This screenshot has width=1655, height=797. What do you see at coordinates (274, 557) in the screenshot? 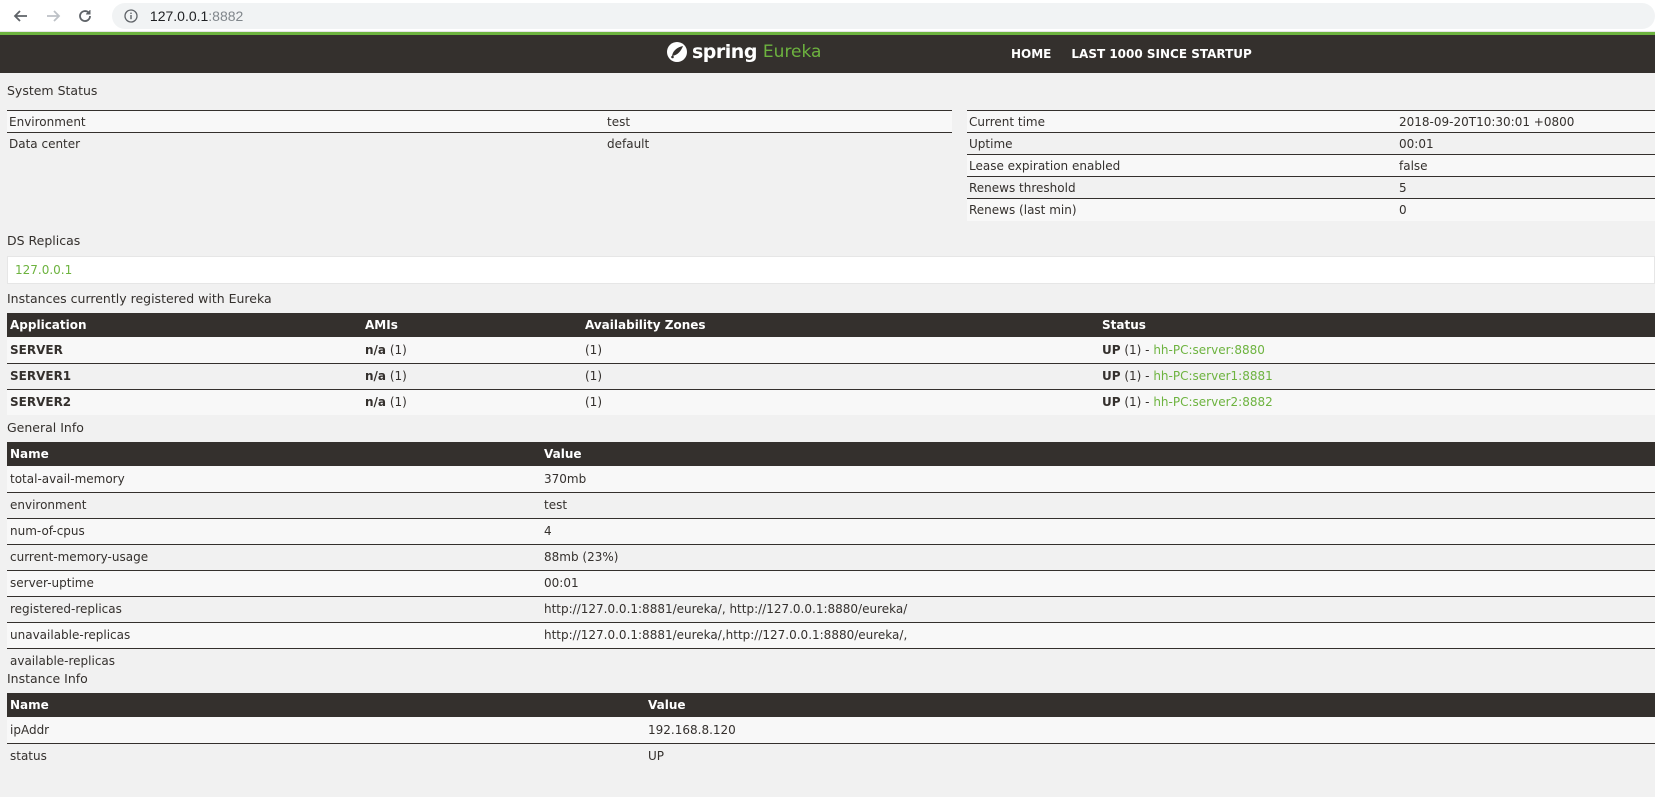
I see `info-name: current-memory-usage` at bounding box center [274, 557].